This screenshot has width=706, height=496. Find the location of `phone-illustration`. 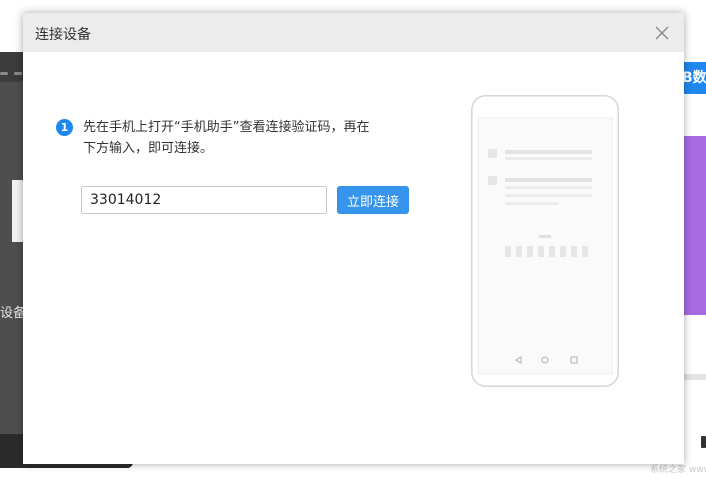

phone-illustration is located at coordinates (545, 241).